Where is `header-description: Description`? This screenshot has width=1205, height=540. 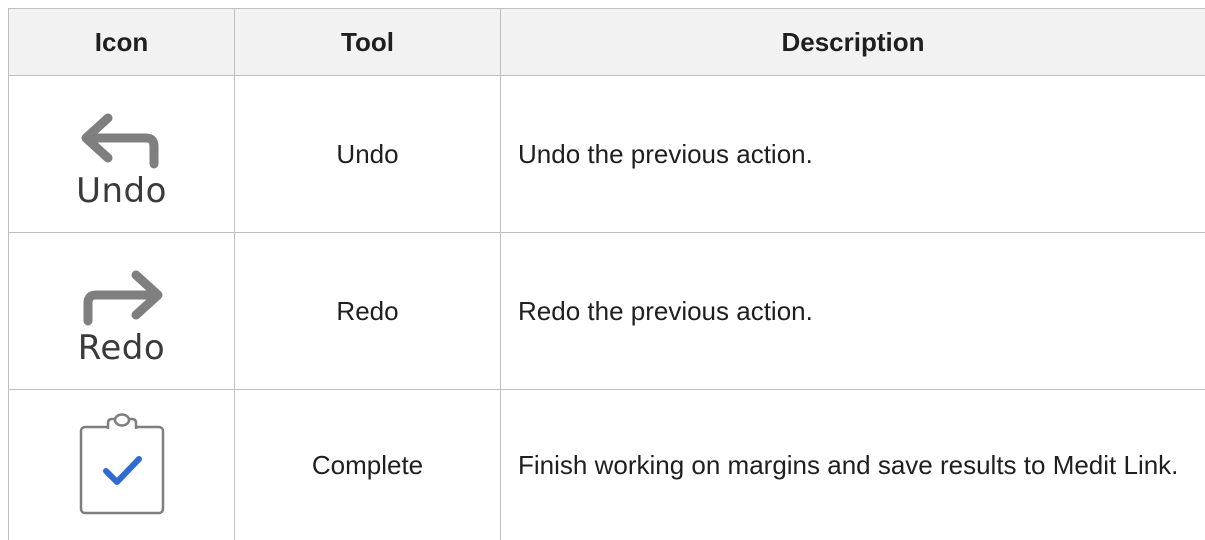
header-description: Description is located at coordinates (853, 42).